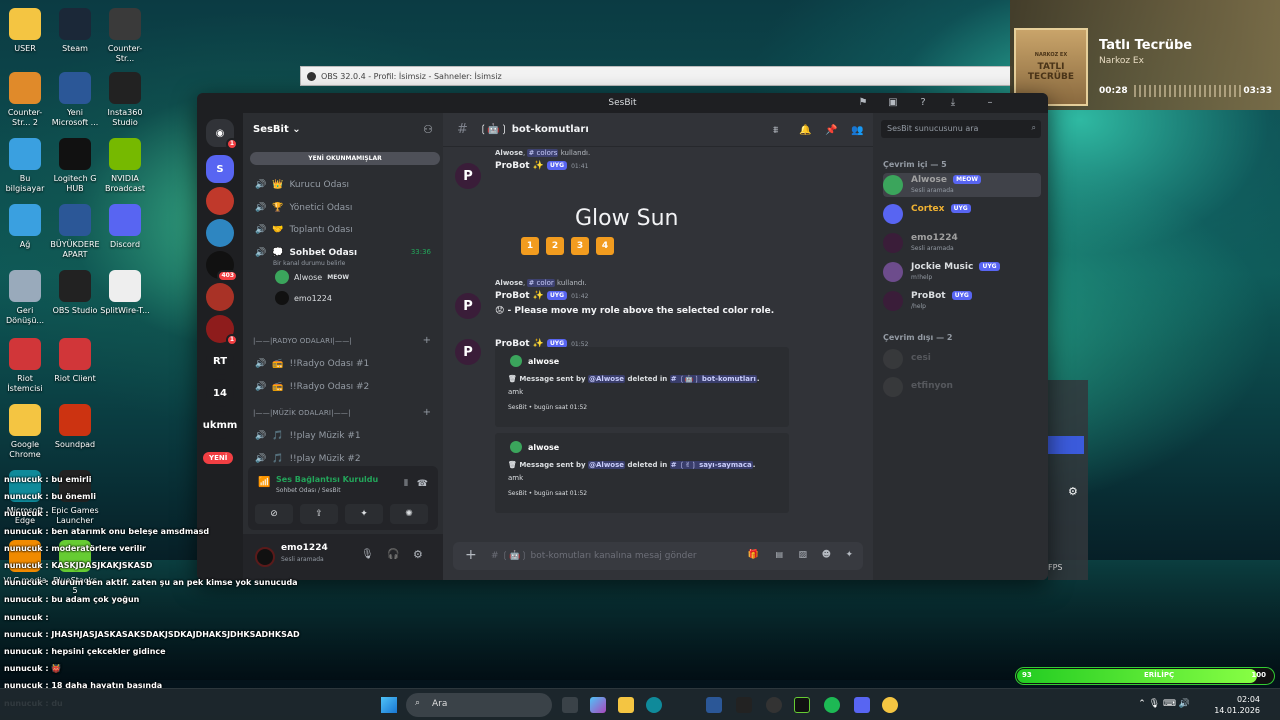 This screenshot has width=1280, height=720. Describe the element at coordinates (1066, 445) in the screenshot. I see `panel-button` at that location.